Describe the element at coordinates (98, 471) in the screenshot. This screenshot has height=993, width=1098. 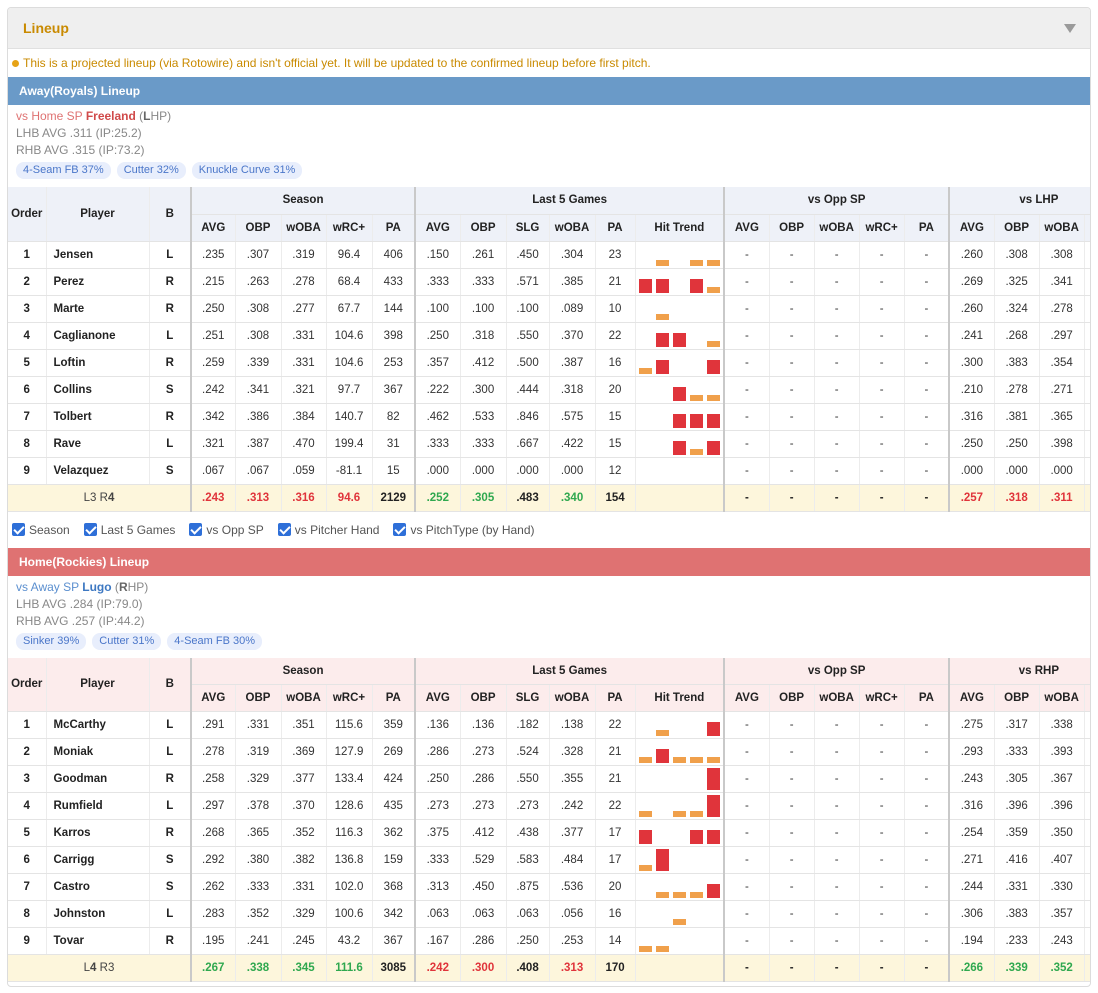
I see `player-name-link: Velazquez` at that location.